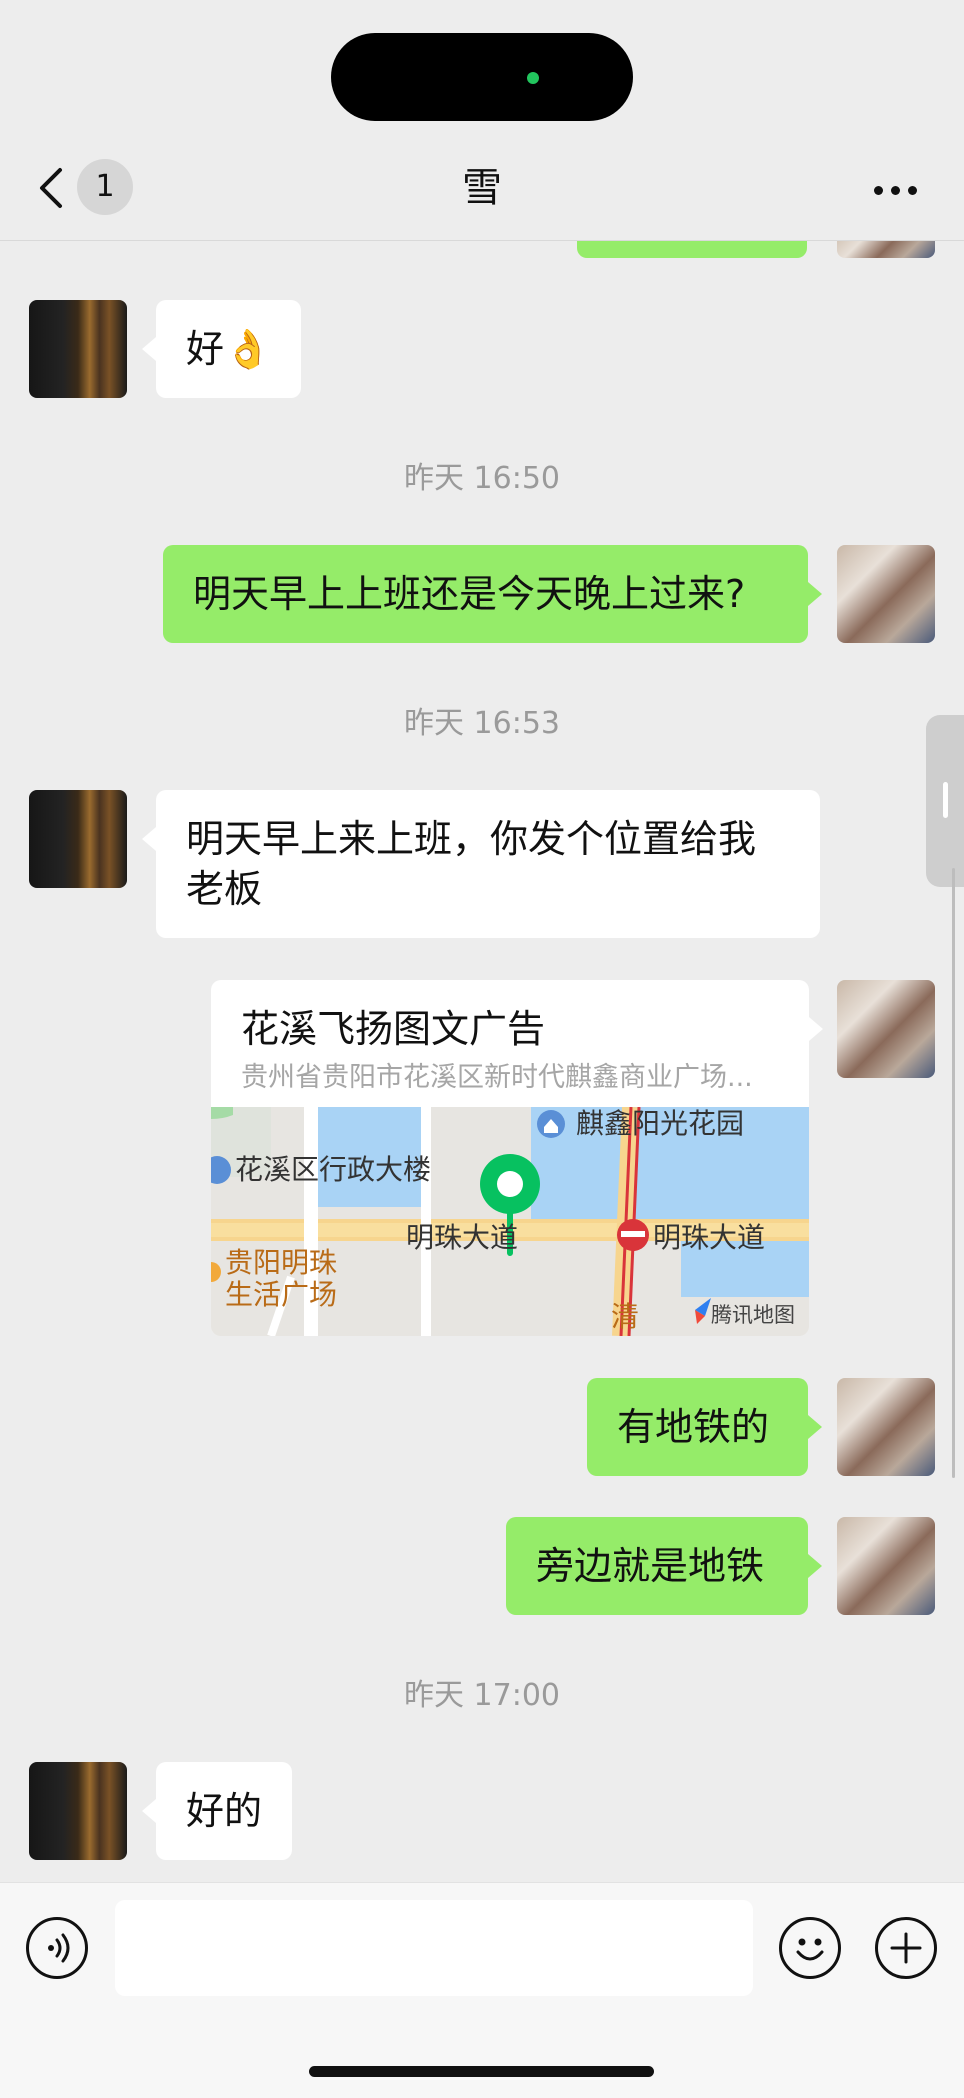 The image size is (964, 2098). I want to click on emoji-button, so click(810, 1948).